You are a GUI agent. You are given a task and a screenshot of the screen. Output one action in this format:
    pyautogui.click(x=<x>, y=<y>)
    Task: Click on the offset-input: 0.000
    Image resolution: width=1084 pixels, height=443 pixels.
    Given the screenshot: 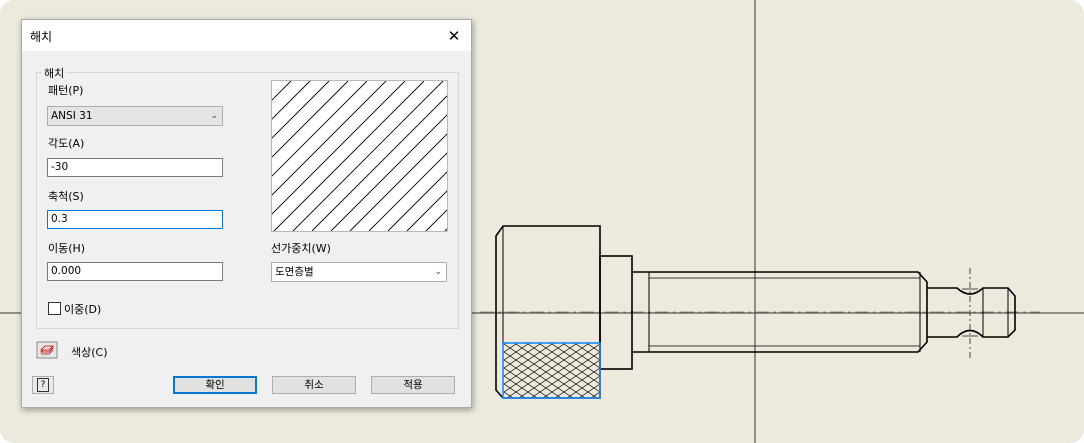 What is the action you would take?
    pyautogui.click(x=135, y=271)
    